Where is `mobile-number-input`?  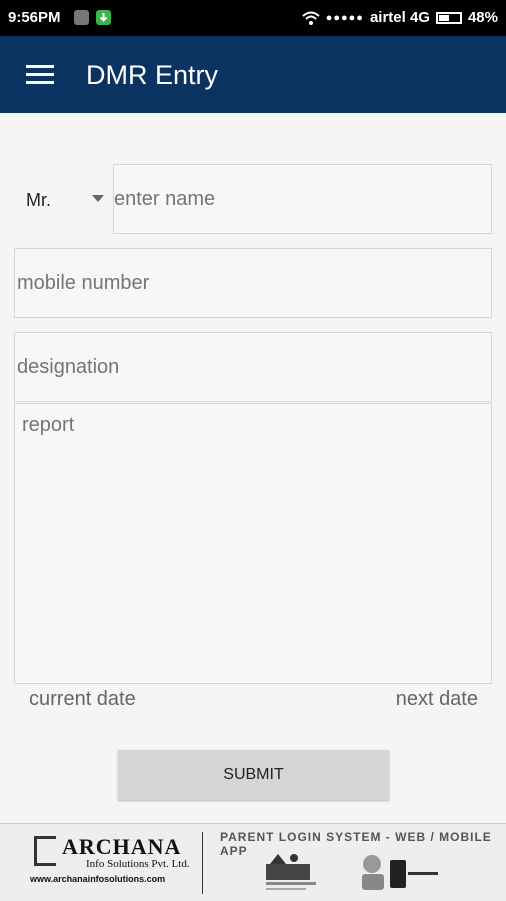 mobile-number-input is located at coordinates (253, 283).